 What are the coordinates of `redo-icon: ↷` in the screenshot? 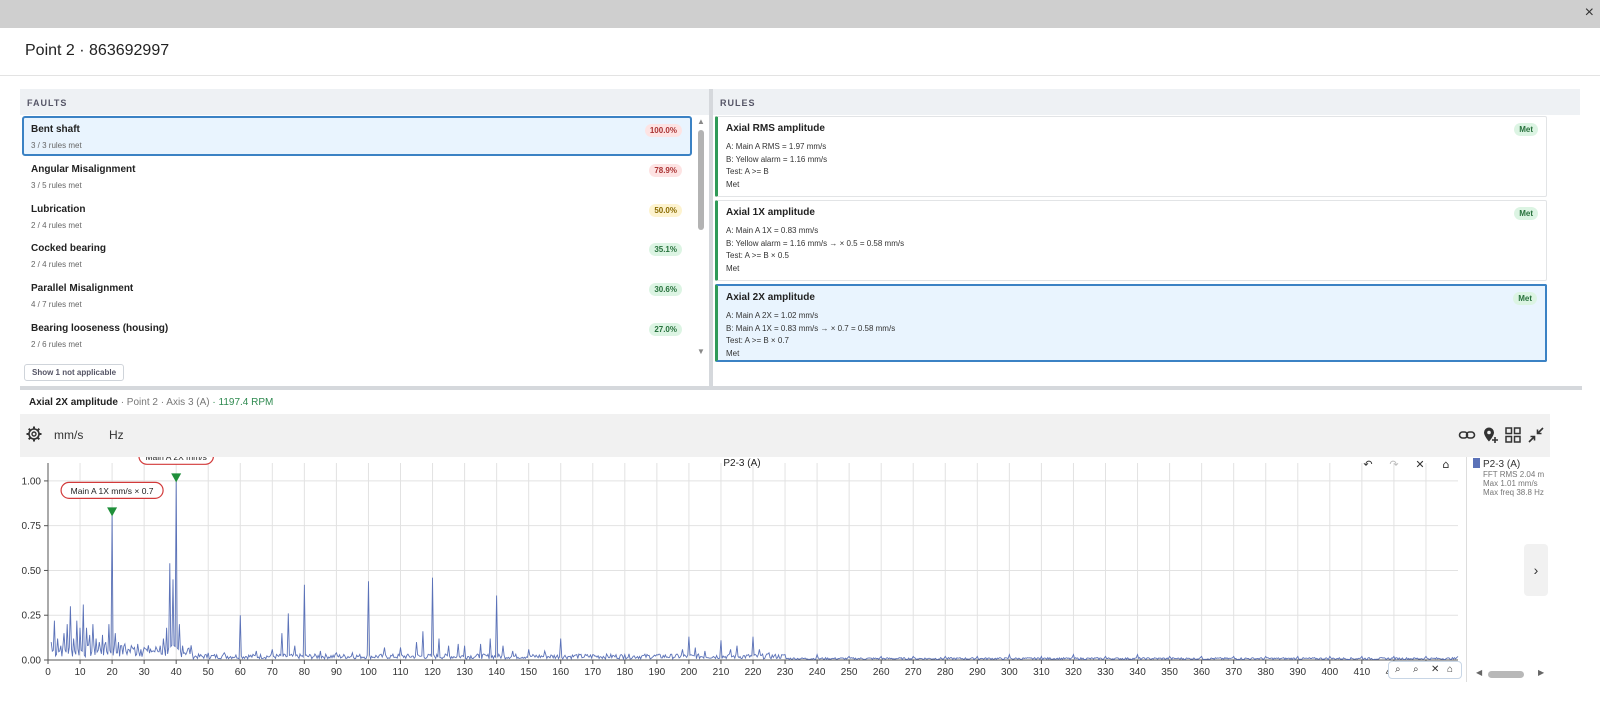 It's located at (1393, 464).